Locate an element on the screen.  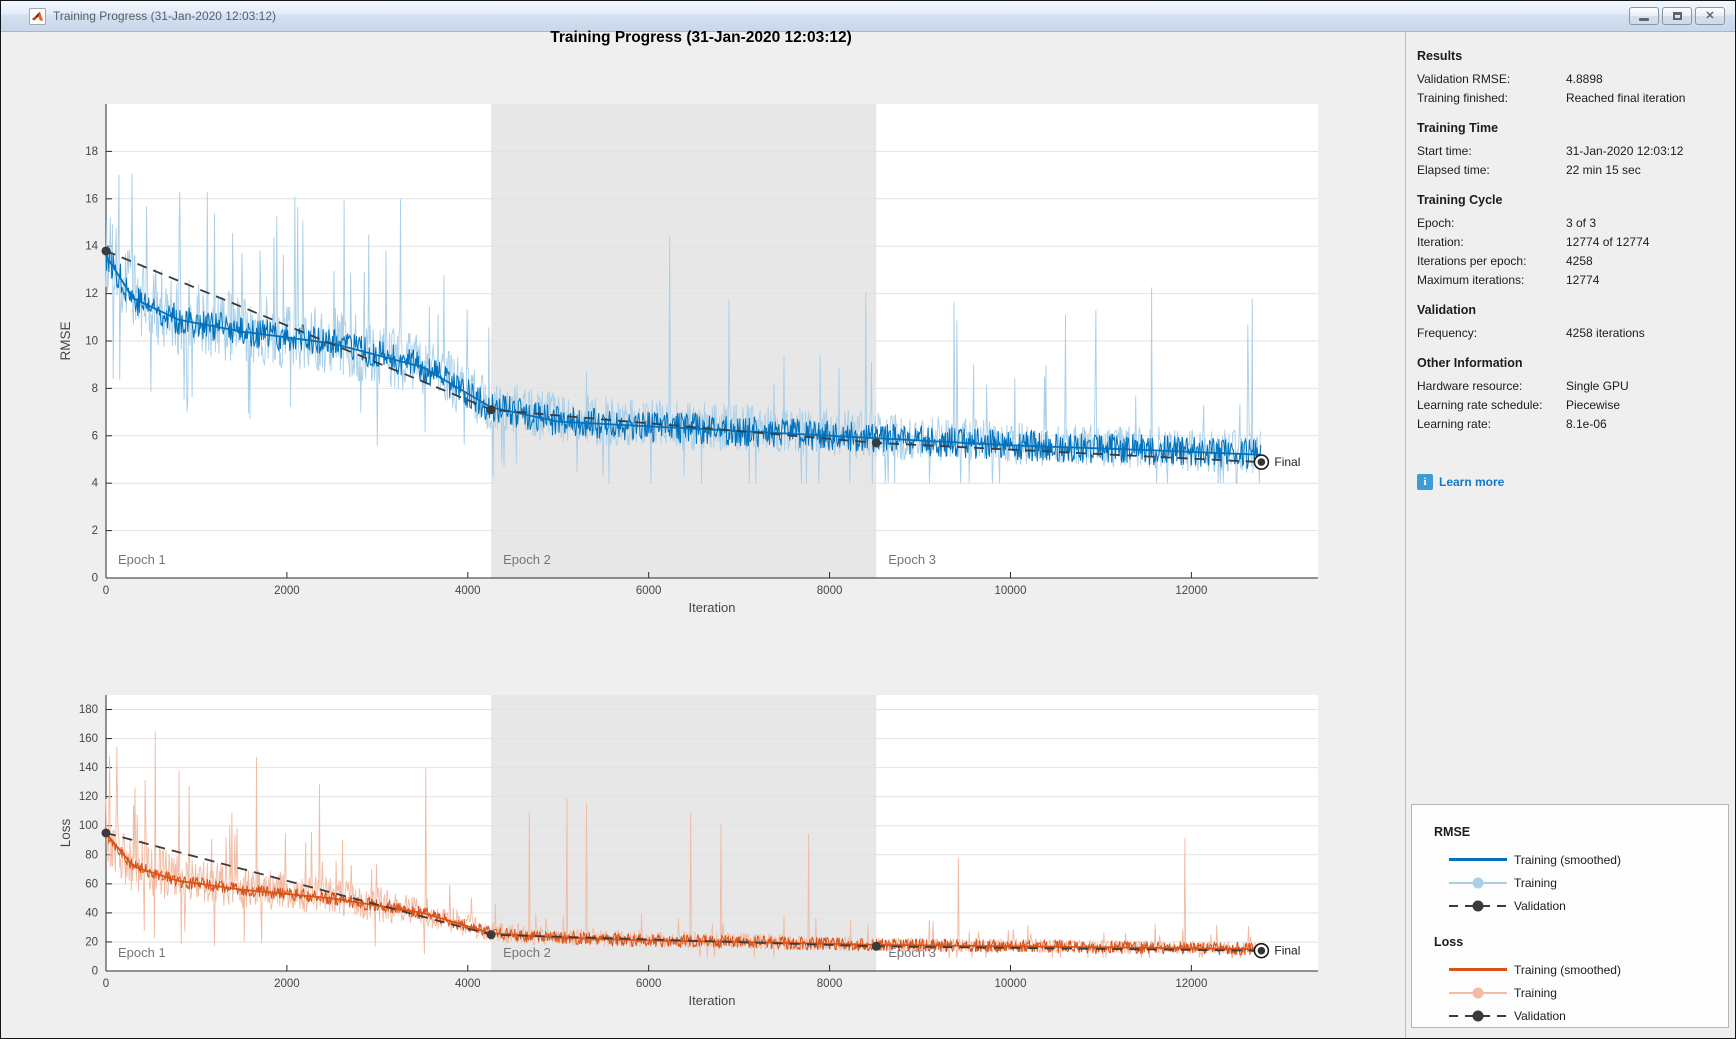
info-label: Epoch: is located at coordinates (1436, 223).